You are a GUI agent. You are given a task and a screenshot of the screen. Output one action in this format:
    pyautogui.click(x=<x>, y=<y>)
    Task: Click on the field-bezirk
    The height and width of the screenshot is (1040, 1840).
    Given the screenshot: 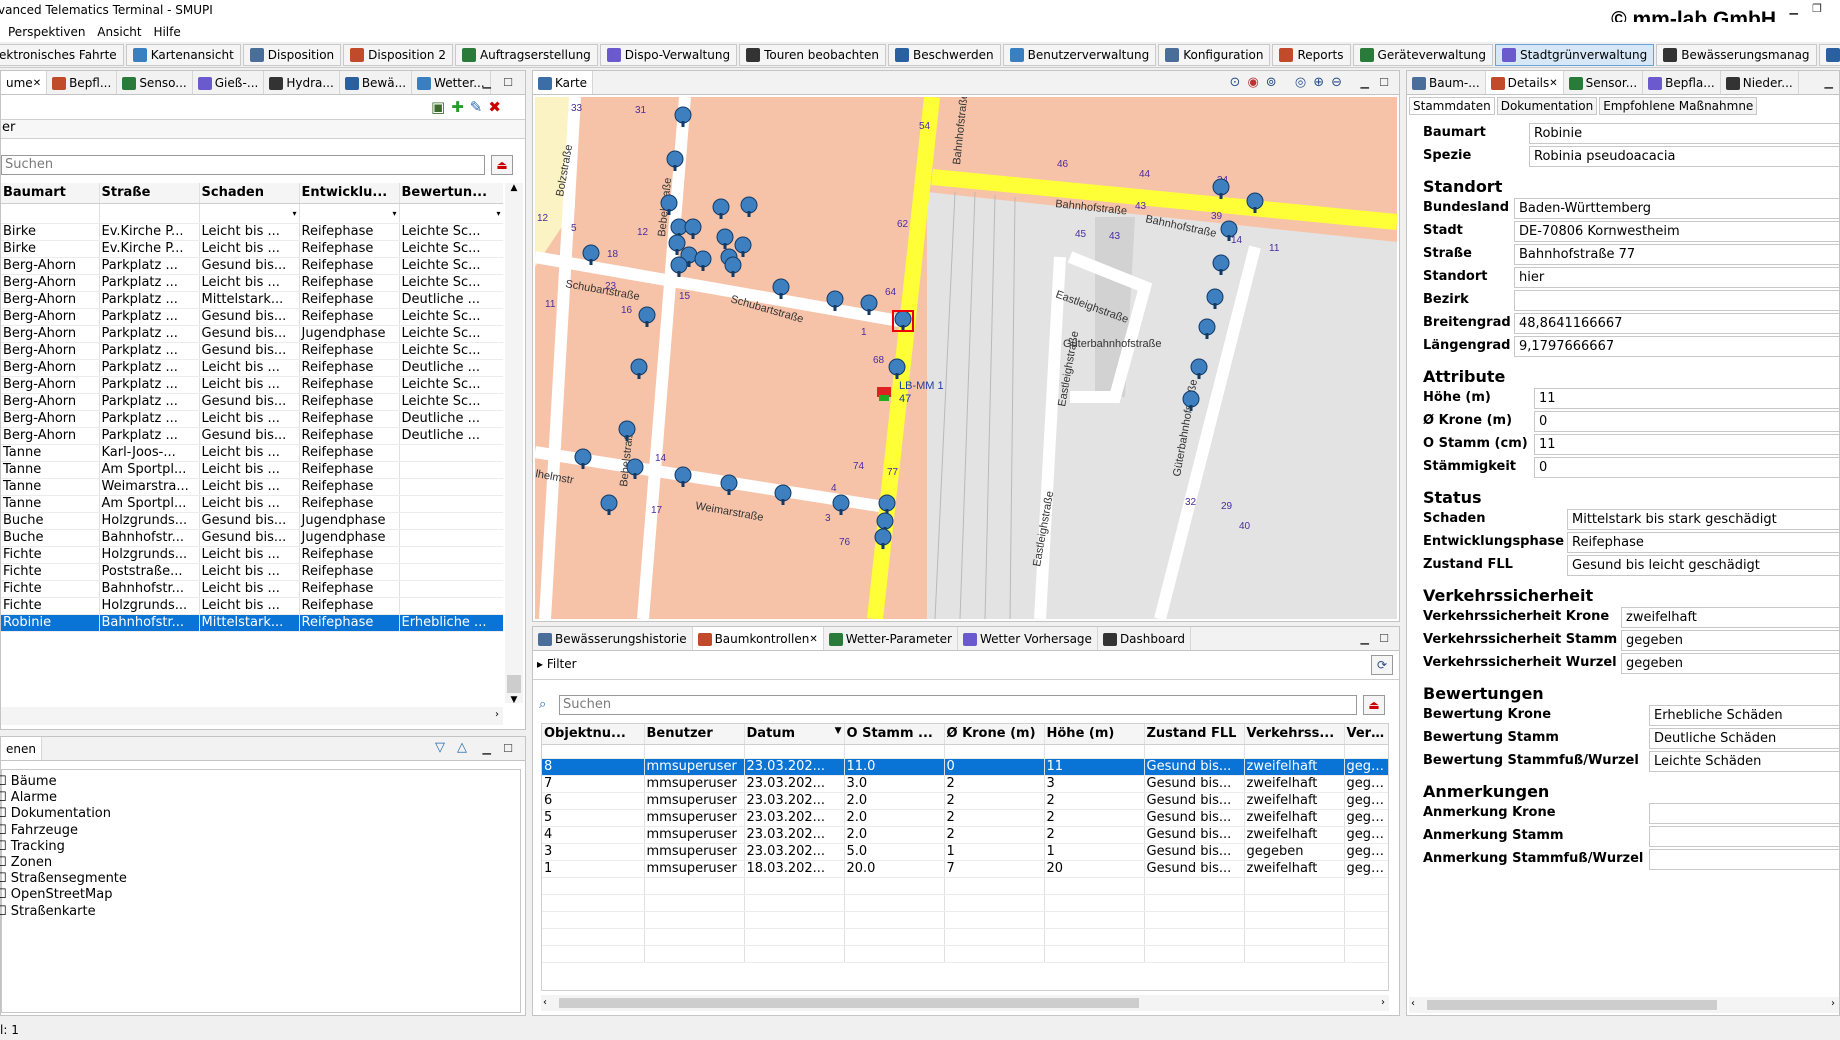 What is the action you would take?
    pyautogui.click(x=1676, y=300)
    